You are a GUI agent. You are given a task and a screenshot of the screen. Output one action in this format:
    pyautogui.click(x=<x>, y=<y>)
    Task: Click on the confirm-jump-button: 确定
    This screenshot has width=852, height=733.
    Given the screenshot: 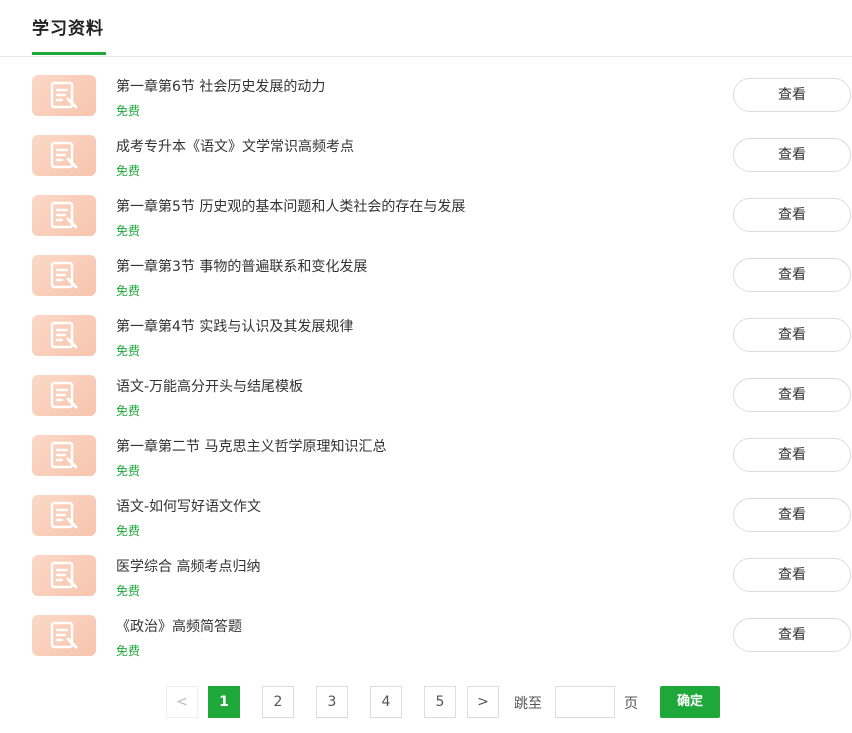 What is the action you would take?
    pyautogui.click(x=690, y=702)
    